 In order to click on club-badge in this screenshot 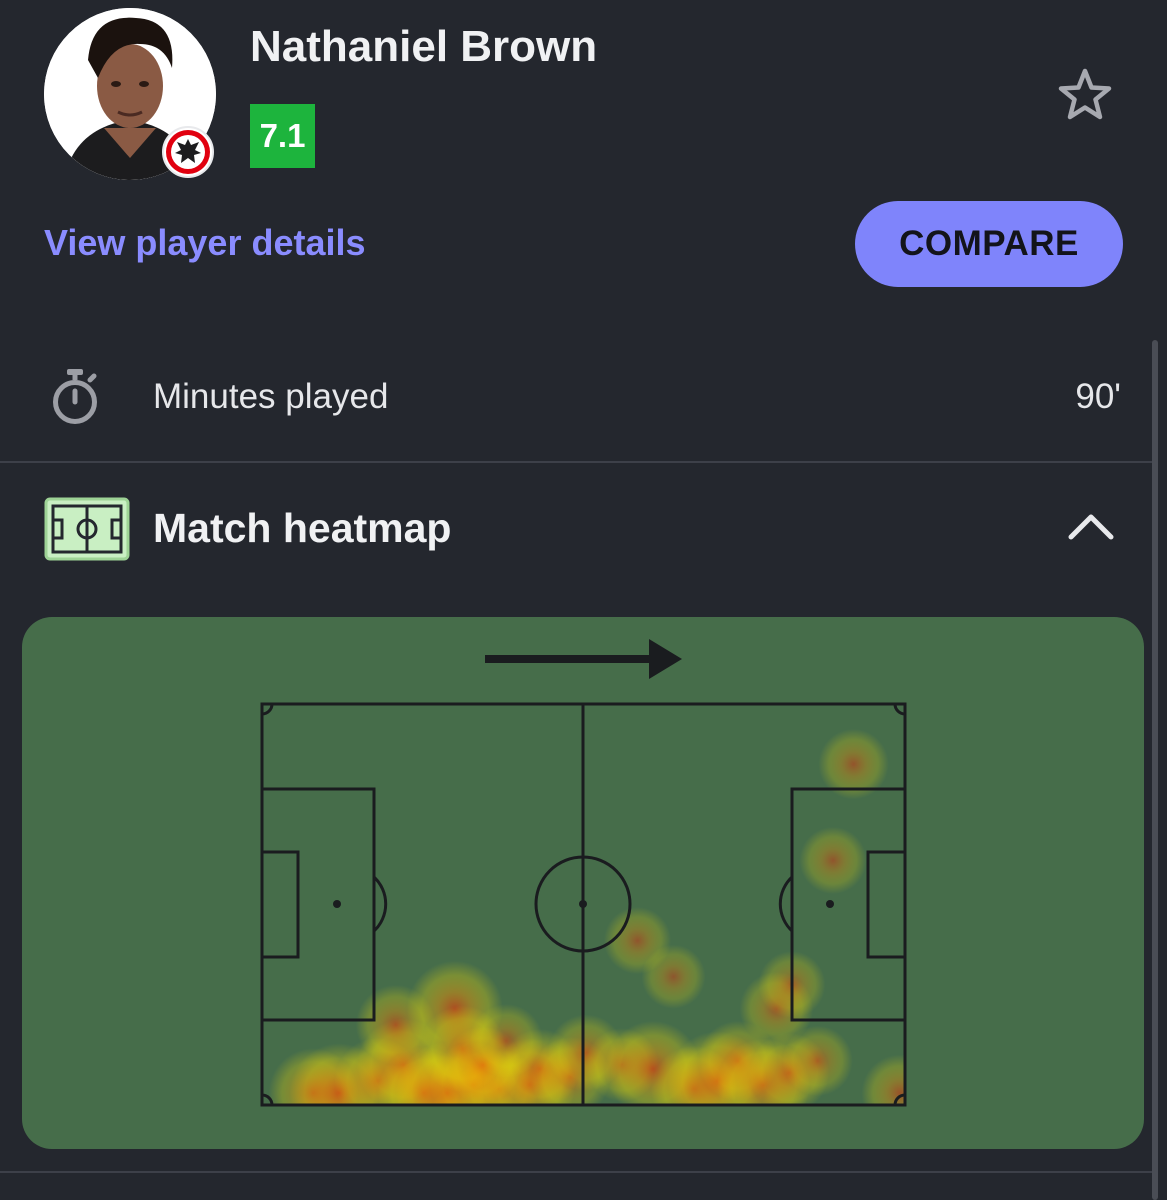, I will do `click(188, 152)`.